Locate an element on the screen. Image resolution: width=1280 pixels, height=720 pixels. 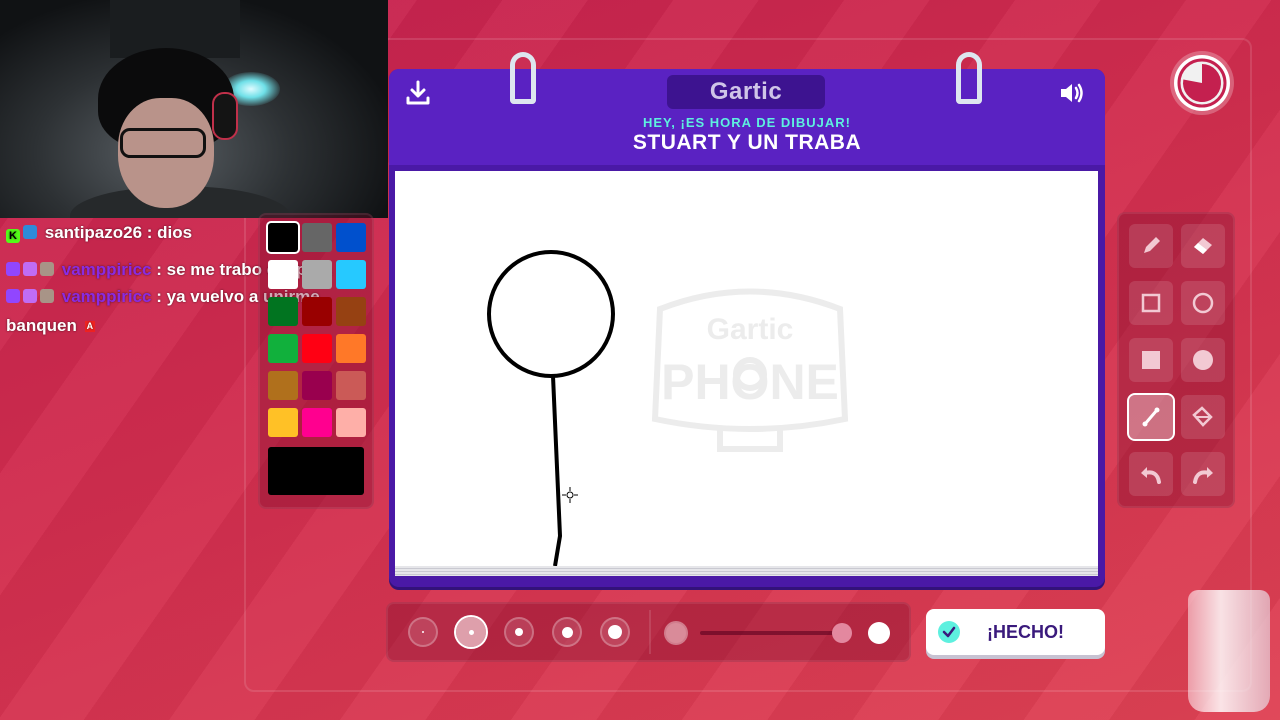
drawn-line is located at coordinates (556, 470).